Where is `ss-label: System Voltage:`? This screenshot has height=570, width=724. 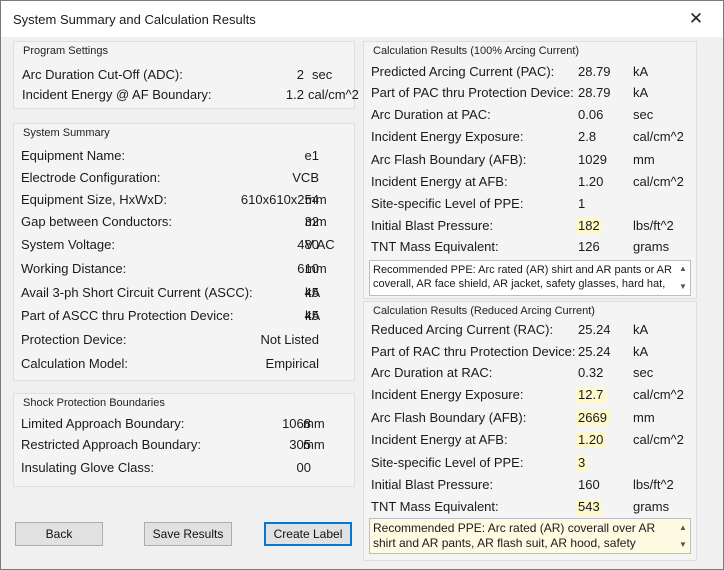
ss-label: System Voltage: is located at coordinates (68, 244).